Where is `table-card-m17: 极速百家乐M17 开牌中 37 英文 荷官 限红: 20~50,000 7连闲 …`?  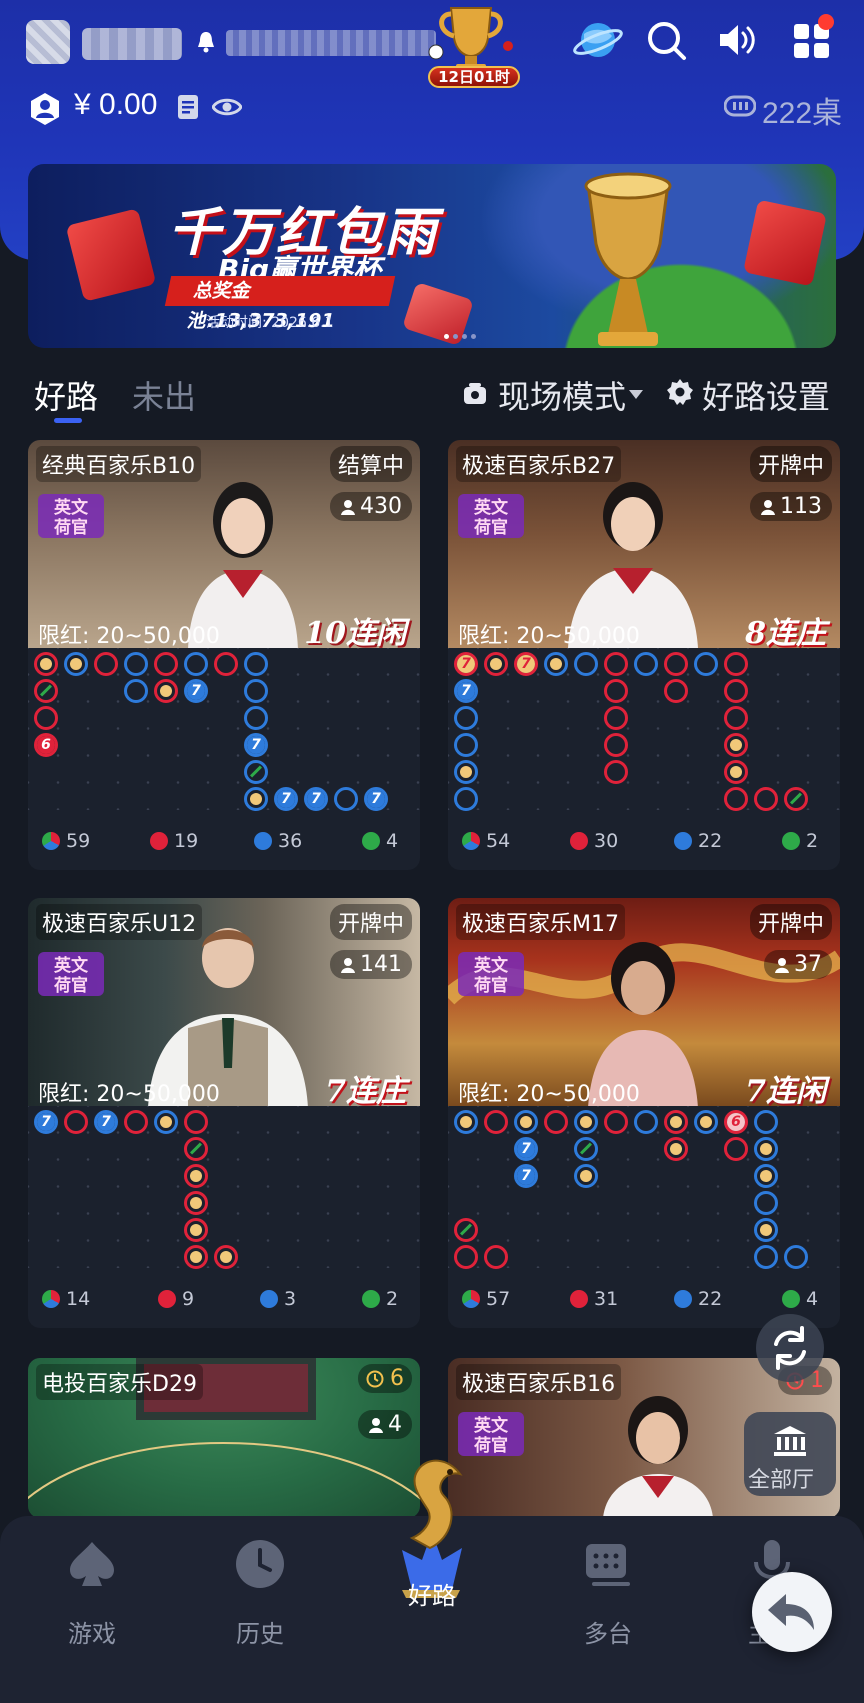 table-card-m17: 极速百家乐M17 开牌中 37 英文 荷官 限红: 20~50,000 7连闲 … is located at coordinates (644, 1113).